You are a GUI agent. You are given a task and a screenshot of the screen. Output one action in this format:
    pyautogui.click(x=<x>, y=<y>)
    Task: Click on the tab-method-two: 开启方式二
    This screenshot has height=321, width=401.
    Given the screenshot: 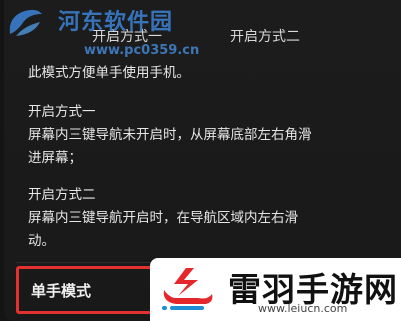 What is the action you would take?
    pyautogui.click(x=265, y=36)
    